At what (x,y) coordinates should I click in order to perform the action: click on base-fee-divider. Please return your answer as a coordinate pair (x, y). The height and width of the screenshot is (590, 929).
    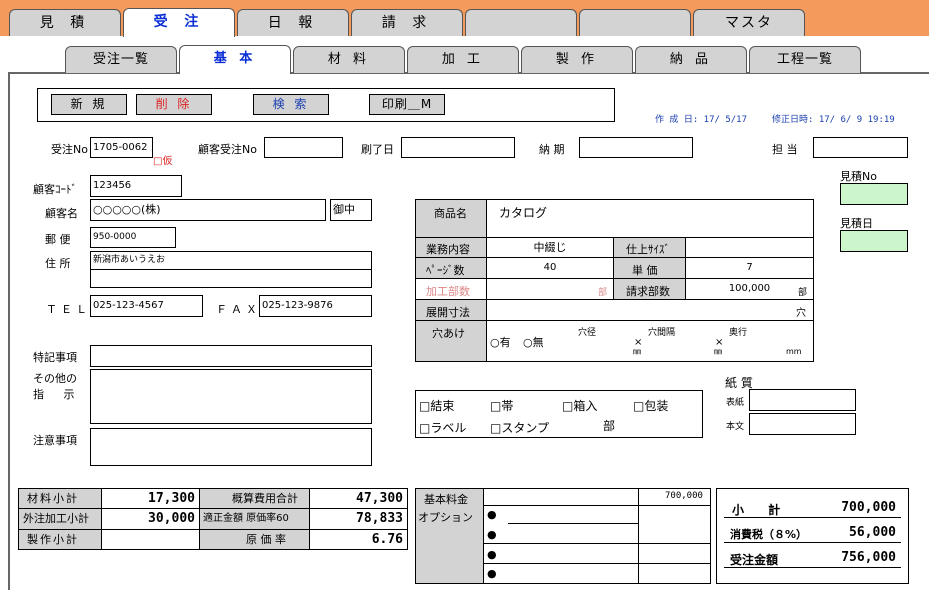
    Looking at the image, I should click on (638, 536).